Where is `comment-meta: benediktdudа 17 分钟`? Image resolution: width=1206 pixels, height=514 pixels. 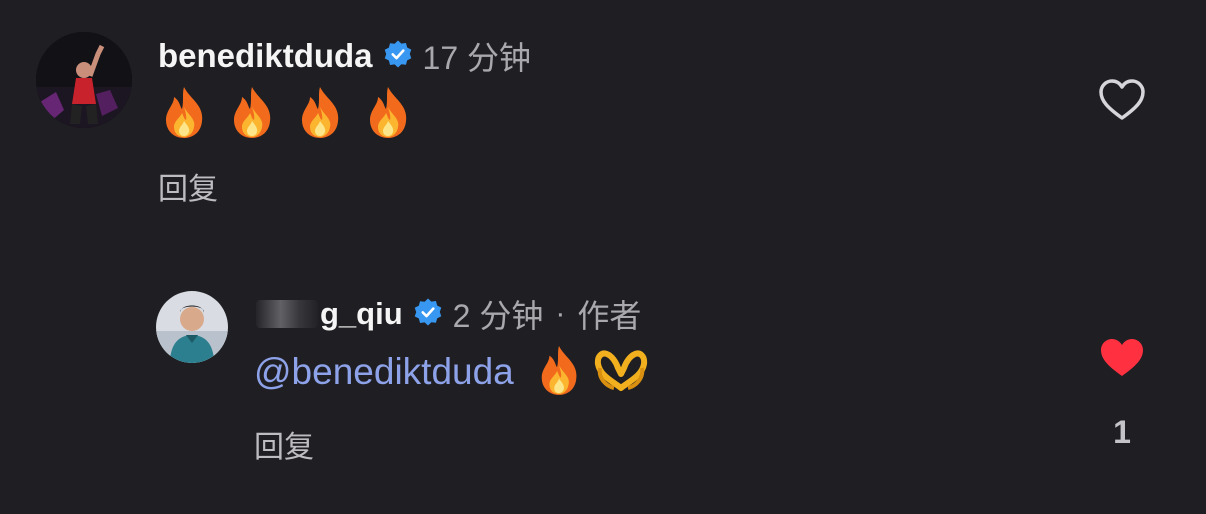
comment-meta: benediktdudа 17 分钟 is located at coordinates (344, 56).